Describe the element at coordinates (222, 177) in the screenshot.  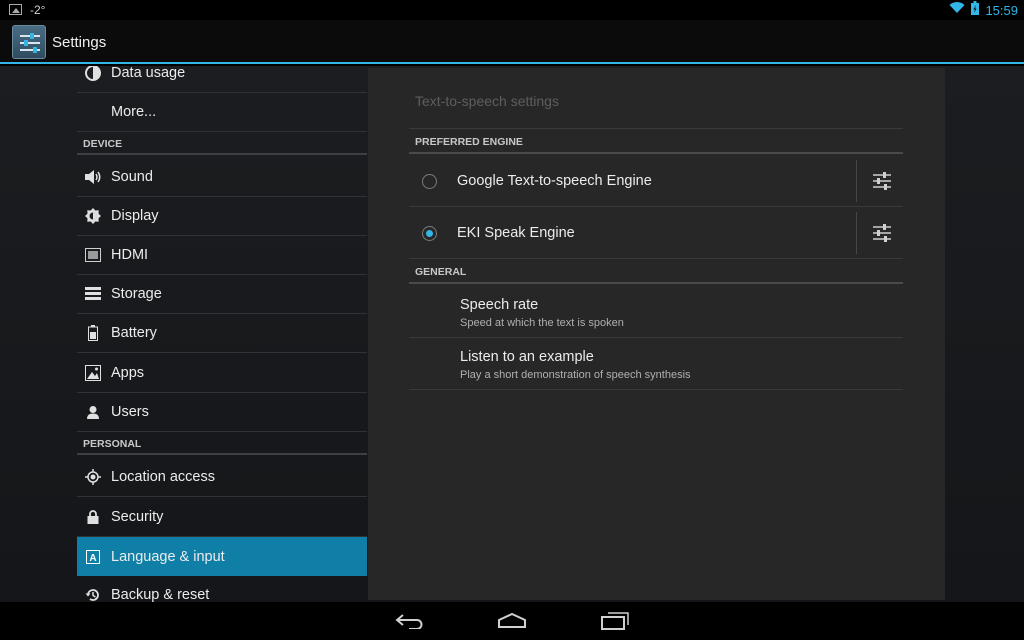
I see `sidebar-item-sound: Sound` at that location.